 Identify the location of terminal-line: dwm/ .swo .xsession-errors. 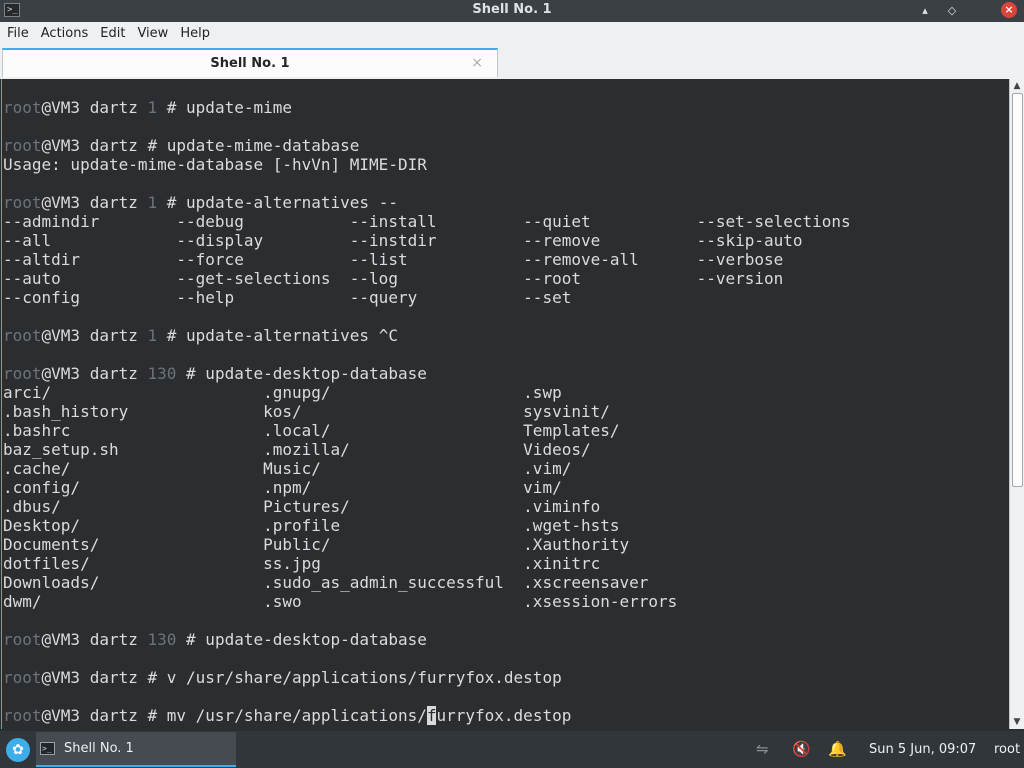
(427, 601).